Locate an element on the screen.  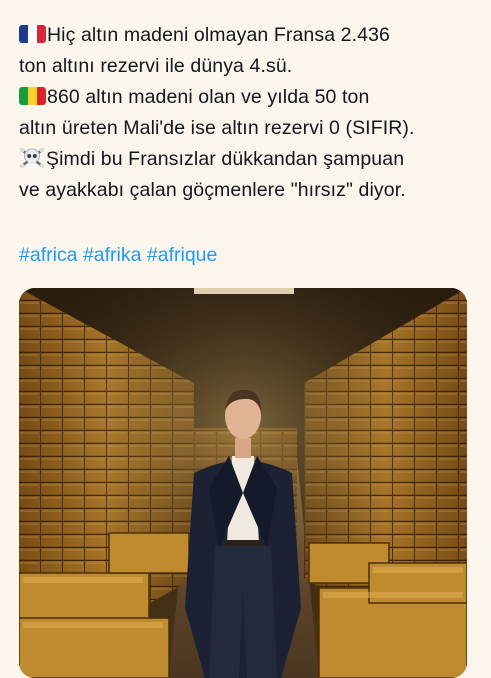
tweet-line-1: Hiç altın madeni olmayan Fransa 2.436 is located at coordinates (249, 35).